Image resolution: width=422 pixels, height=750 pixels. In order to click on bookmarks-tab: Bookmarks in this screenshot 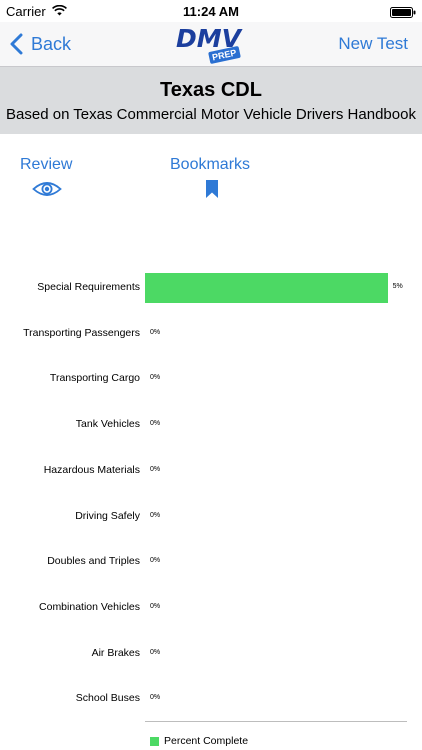, I will do `click(212, 177)`.